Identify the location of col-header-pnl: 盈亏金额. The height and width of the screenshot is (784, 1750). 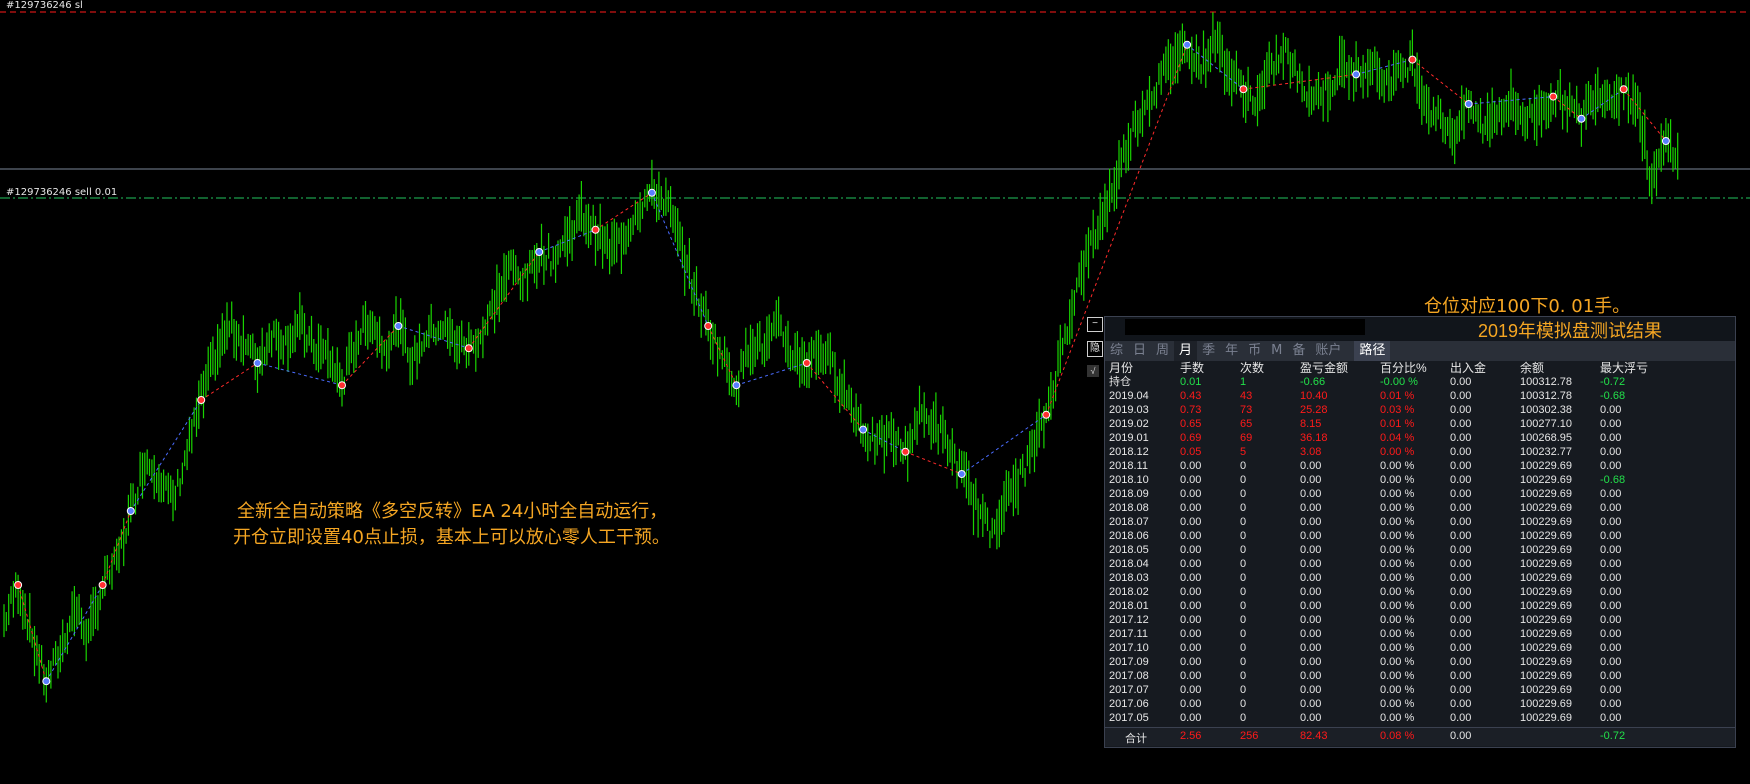
(1324, 368).